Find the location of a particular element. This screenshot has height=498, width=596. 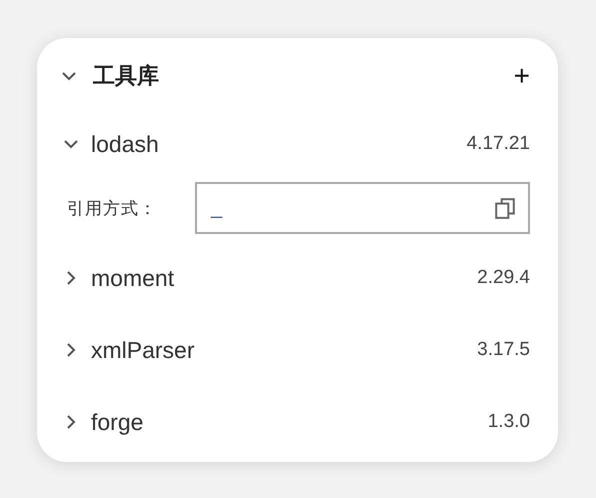

copy-icon is located at coordinates (505, 208).